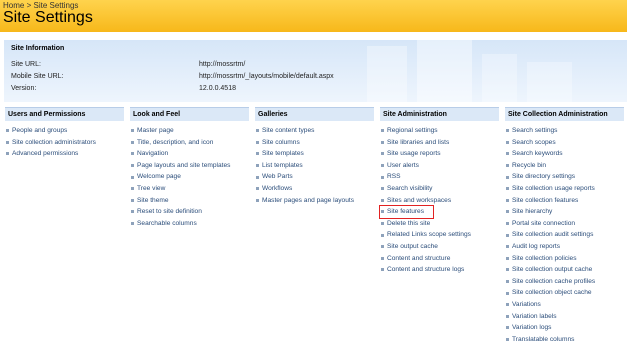 Image resolution: width=627 pixels, height=360 pixels. Describe the element at coordinates (564, 131) in the screenshot. I see `settings-link: Search settings` at that location.